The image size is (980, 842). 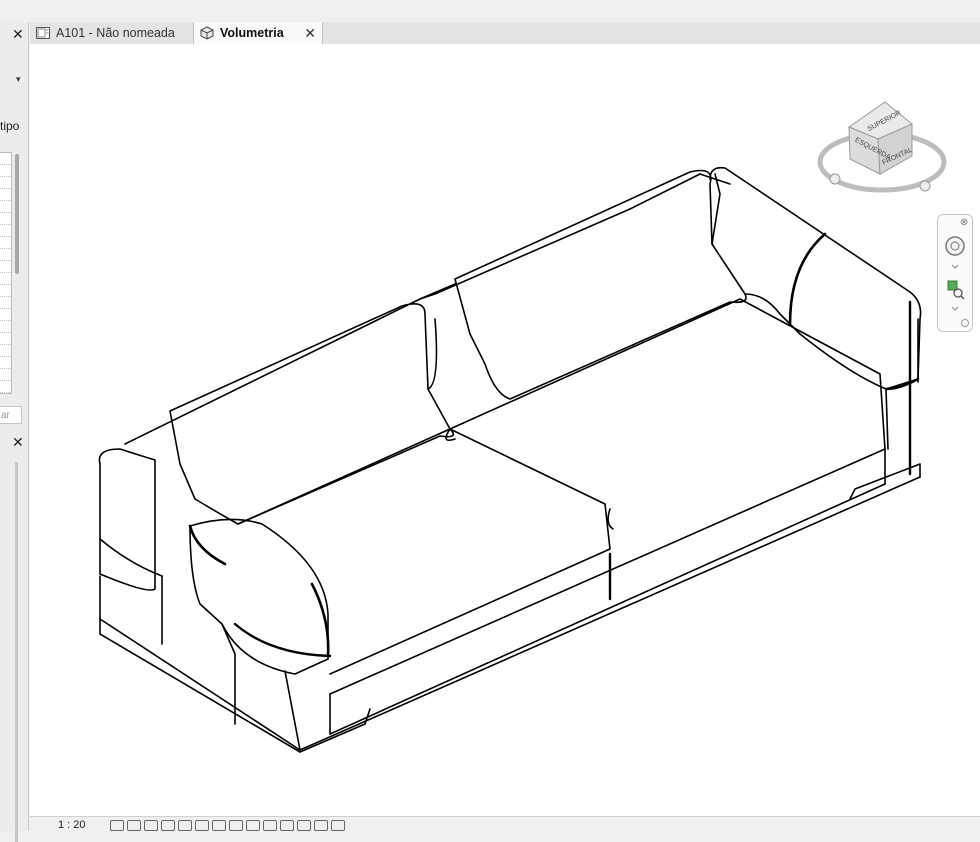 What do you see at coordinates (117, 825) in the screenshot?
I see `detail-level-icon` at bounding box center [117, 825].